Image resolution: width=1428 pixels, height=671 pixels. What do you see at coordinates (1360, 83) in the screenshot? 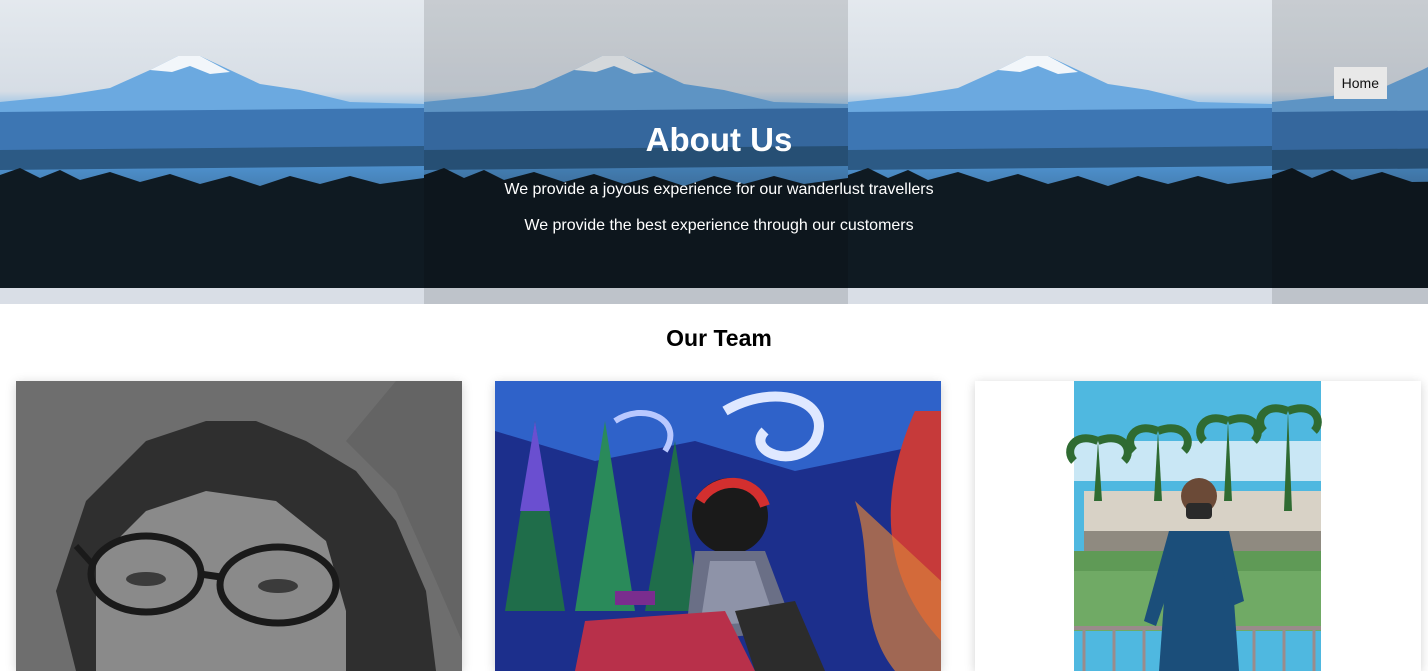
I see `home-nav-button: Home` at bounding box center [1360, 83].